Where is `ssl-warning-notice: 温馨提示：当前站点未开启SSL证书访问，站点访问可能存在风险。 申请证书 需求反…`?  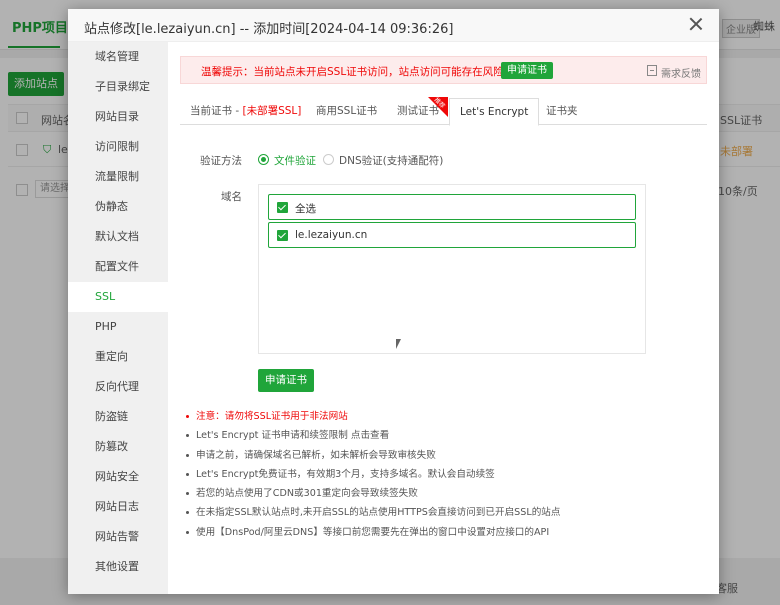 ssl-warning-notice: 温馨提示：当前站点未开启SSL证书访问，站点访问可能存在风险。 申请证书 需求反… is located at coordinates (443, 70).